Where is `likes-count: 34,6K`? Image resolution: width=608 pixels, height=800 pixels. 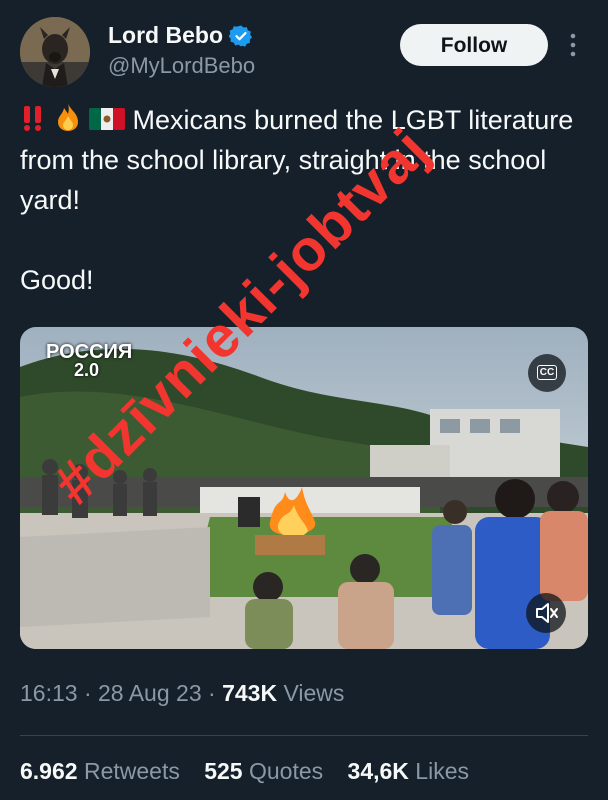 likes-count: 34,6K is located at coordinates (378, 771).